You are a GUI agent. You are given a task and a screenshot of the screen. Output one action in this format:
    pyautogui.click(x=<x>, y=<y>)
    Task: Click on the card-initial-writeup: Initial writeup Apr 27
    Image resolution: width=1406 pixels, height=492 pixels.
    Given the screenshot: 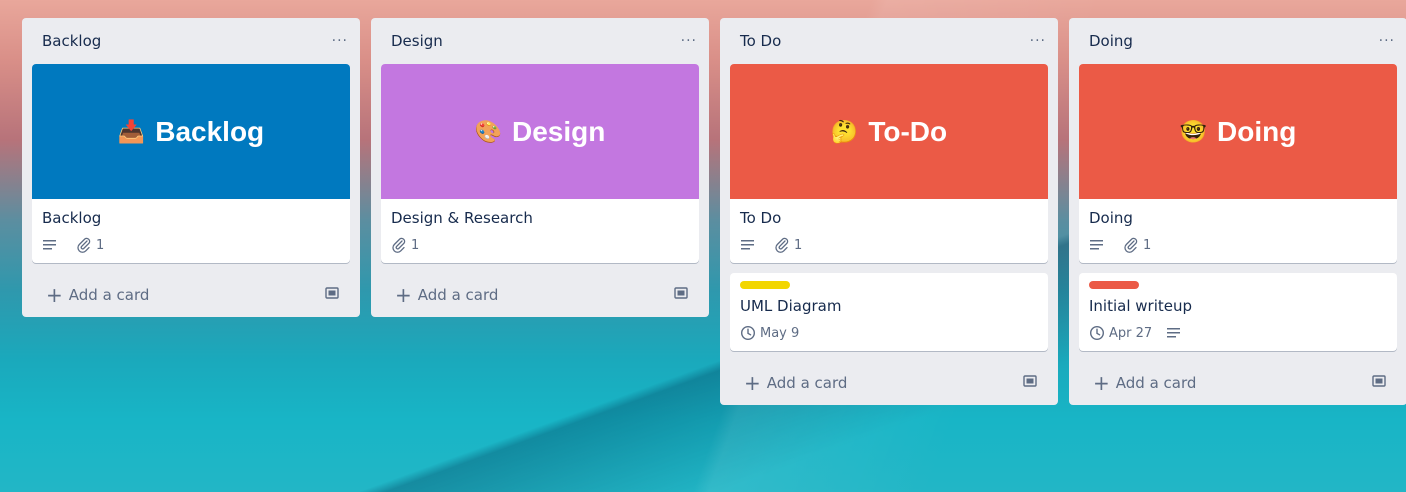 What is the action you would take?
    pyautogui.click(x=1238, y=312)
    